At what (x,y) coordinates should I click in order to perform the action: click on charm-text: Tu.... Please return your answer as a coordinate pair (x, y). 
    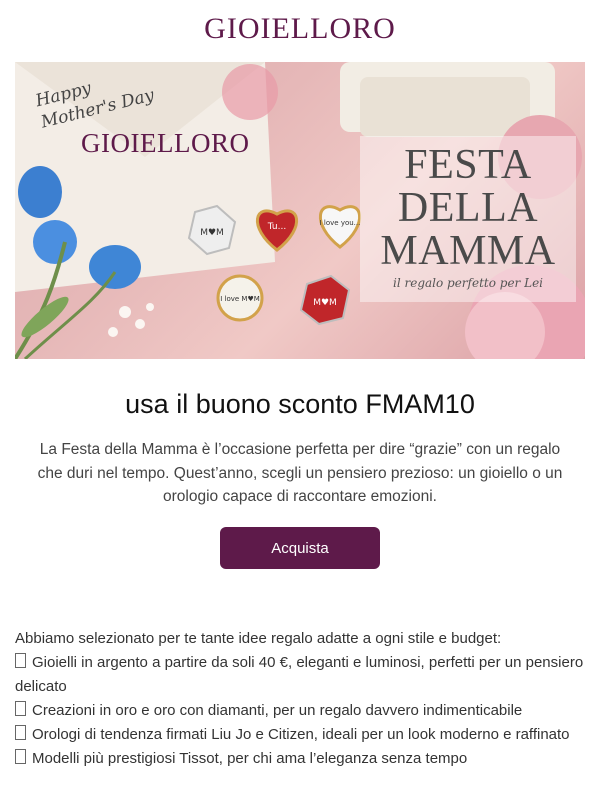
    Looking at the image, I should click on (276, 227).